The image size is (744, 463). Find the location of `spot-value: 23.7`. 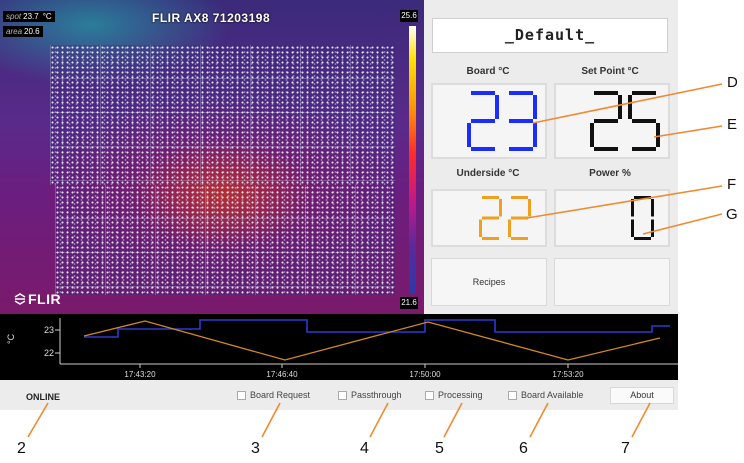

spot-value: 23.7 is located at coordinates (31, 16).